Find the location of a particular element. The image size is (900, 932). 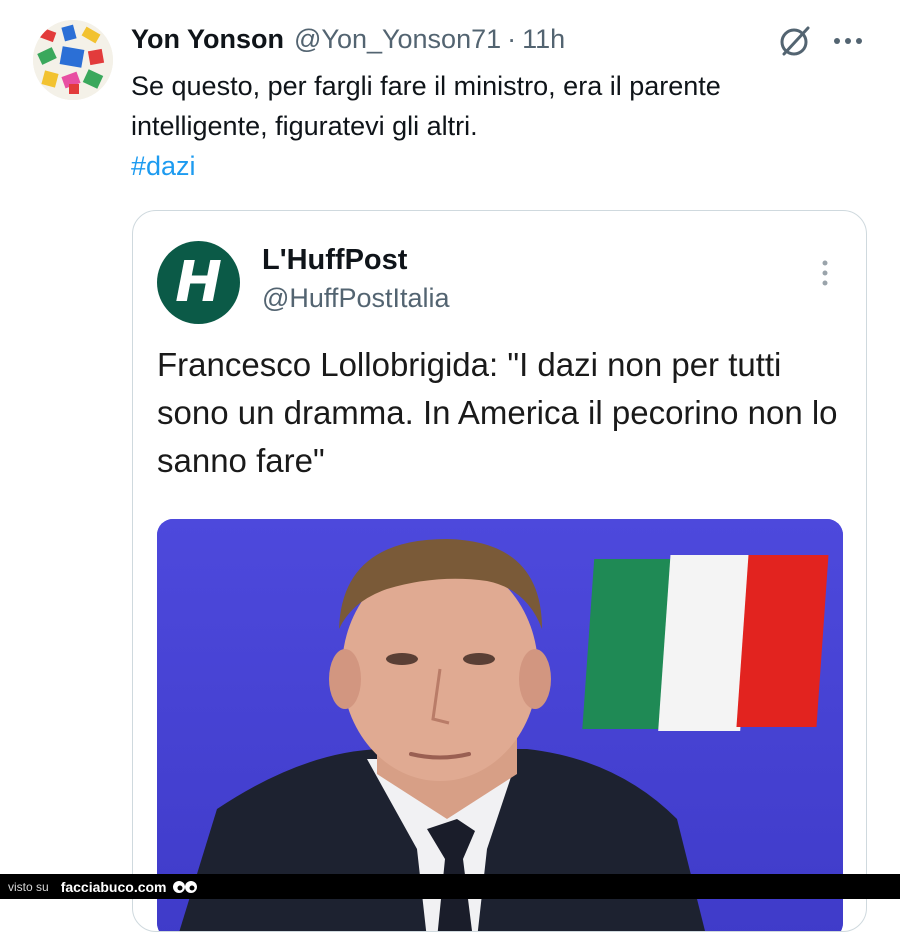

vertical-dots-icon is located at coordinates (825, 274).